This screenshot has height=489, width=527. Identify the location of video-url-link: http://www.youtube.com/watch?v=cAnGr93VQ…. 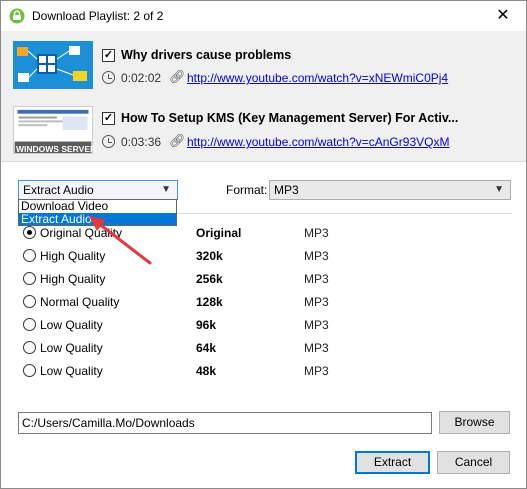
(318, 142).